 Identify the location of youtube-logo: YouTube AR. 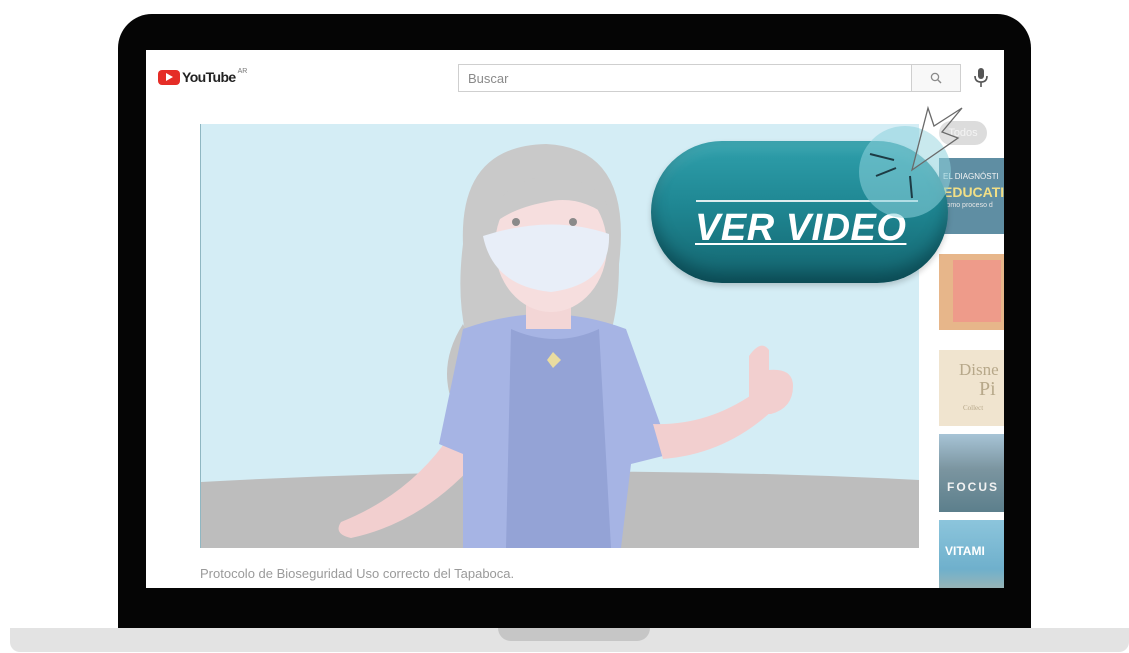
(203, 76).